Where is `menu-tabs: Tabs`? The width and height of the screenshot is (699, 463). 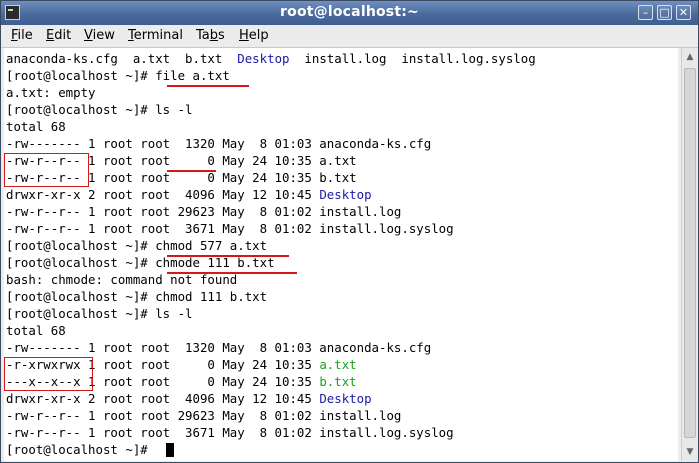
menu-tabs: Tabs is located at coordinates (210, 35).